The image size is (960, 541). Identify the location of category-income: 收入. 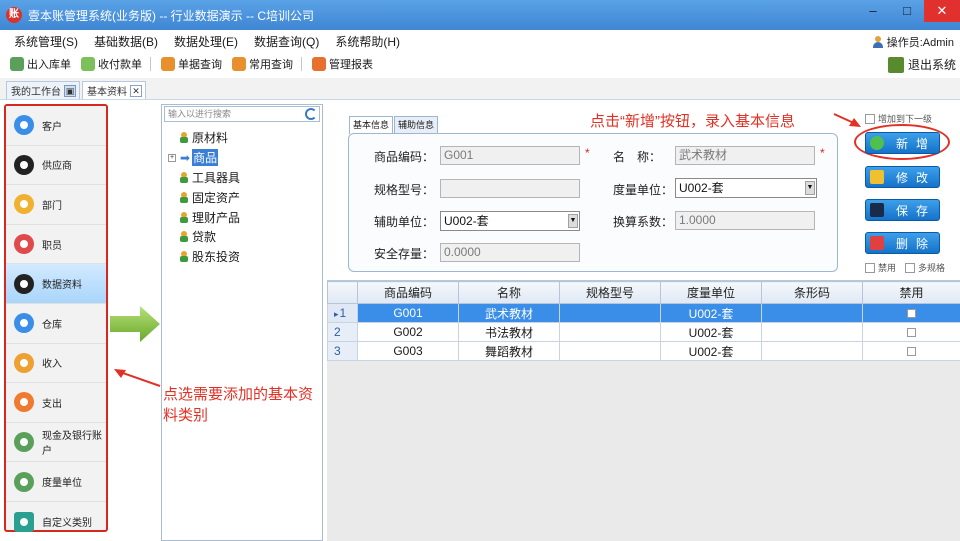
(56, 364).